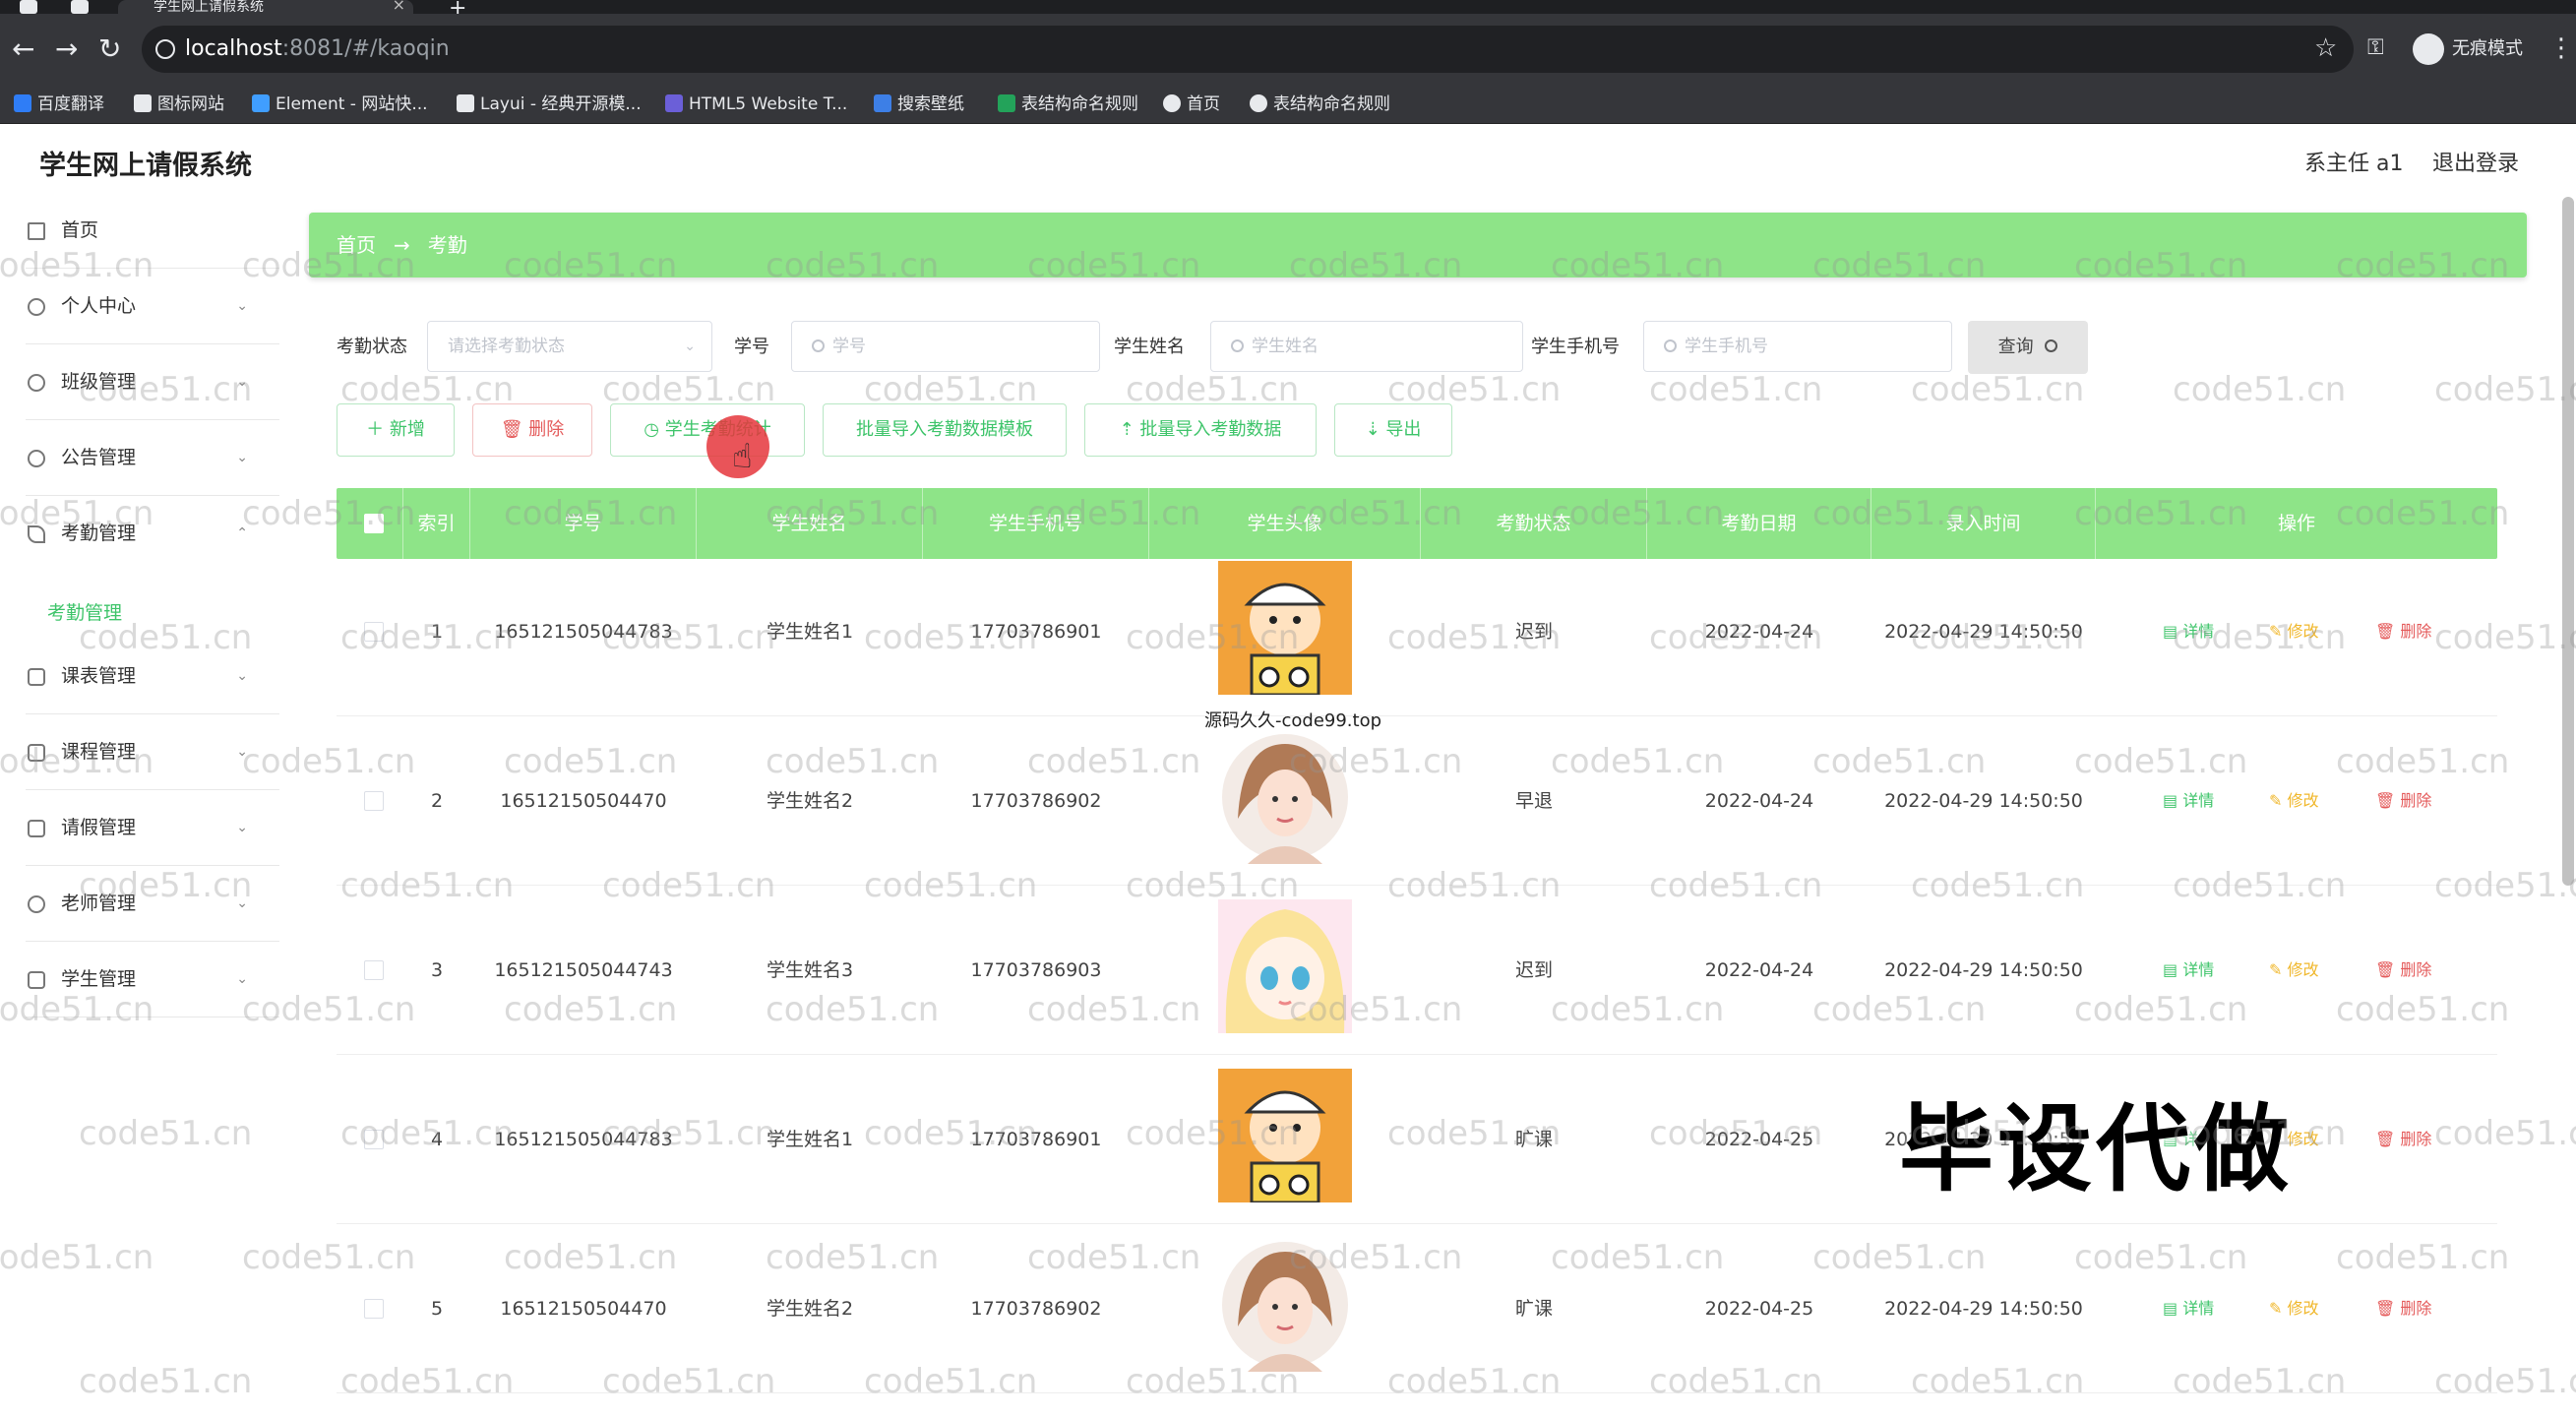  Describe the element at coordinates (109, 49) in the screenshot. I see `reload-icon: ↻` at that location.